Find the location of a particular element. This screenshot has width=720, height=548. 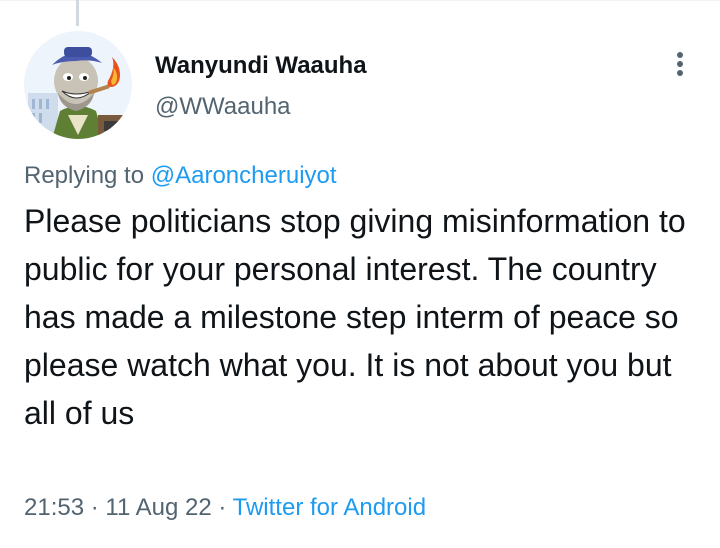

top-divider is located at coordinates (360, 0).